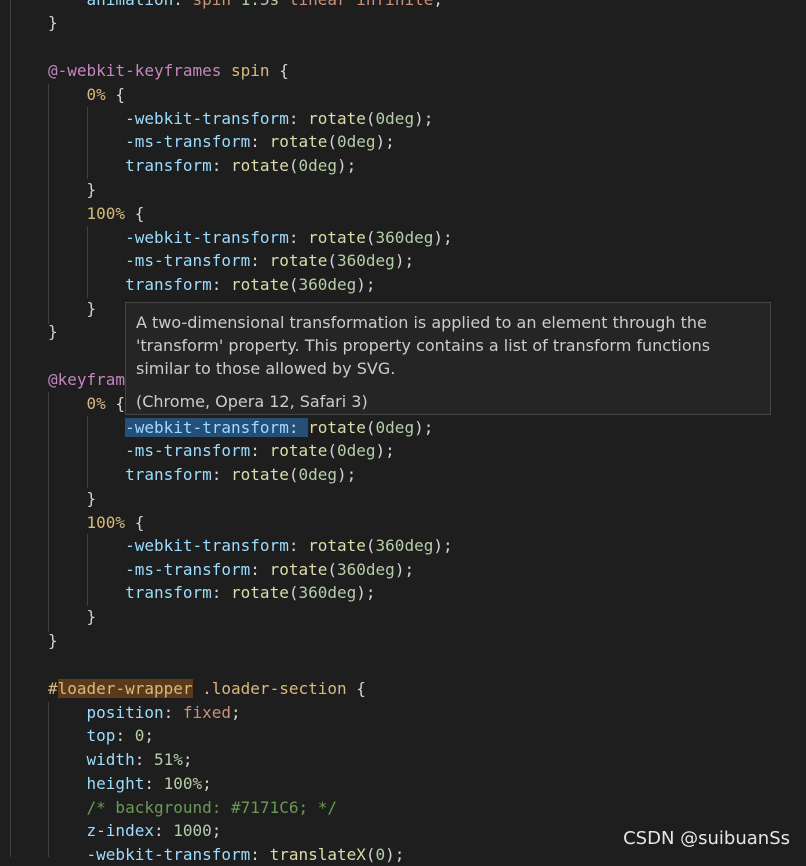 This screenshot has height=866, width=806. Describe the element at coordinates (317, 854) in the screenshot. I see `code-token: translateX` at that location.